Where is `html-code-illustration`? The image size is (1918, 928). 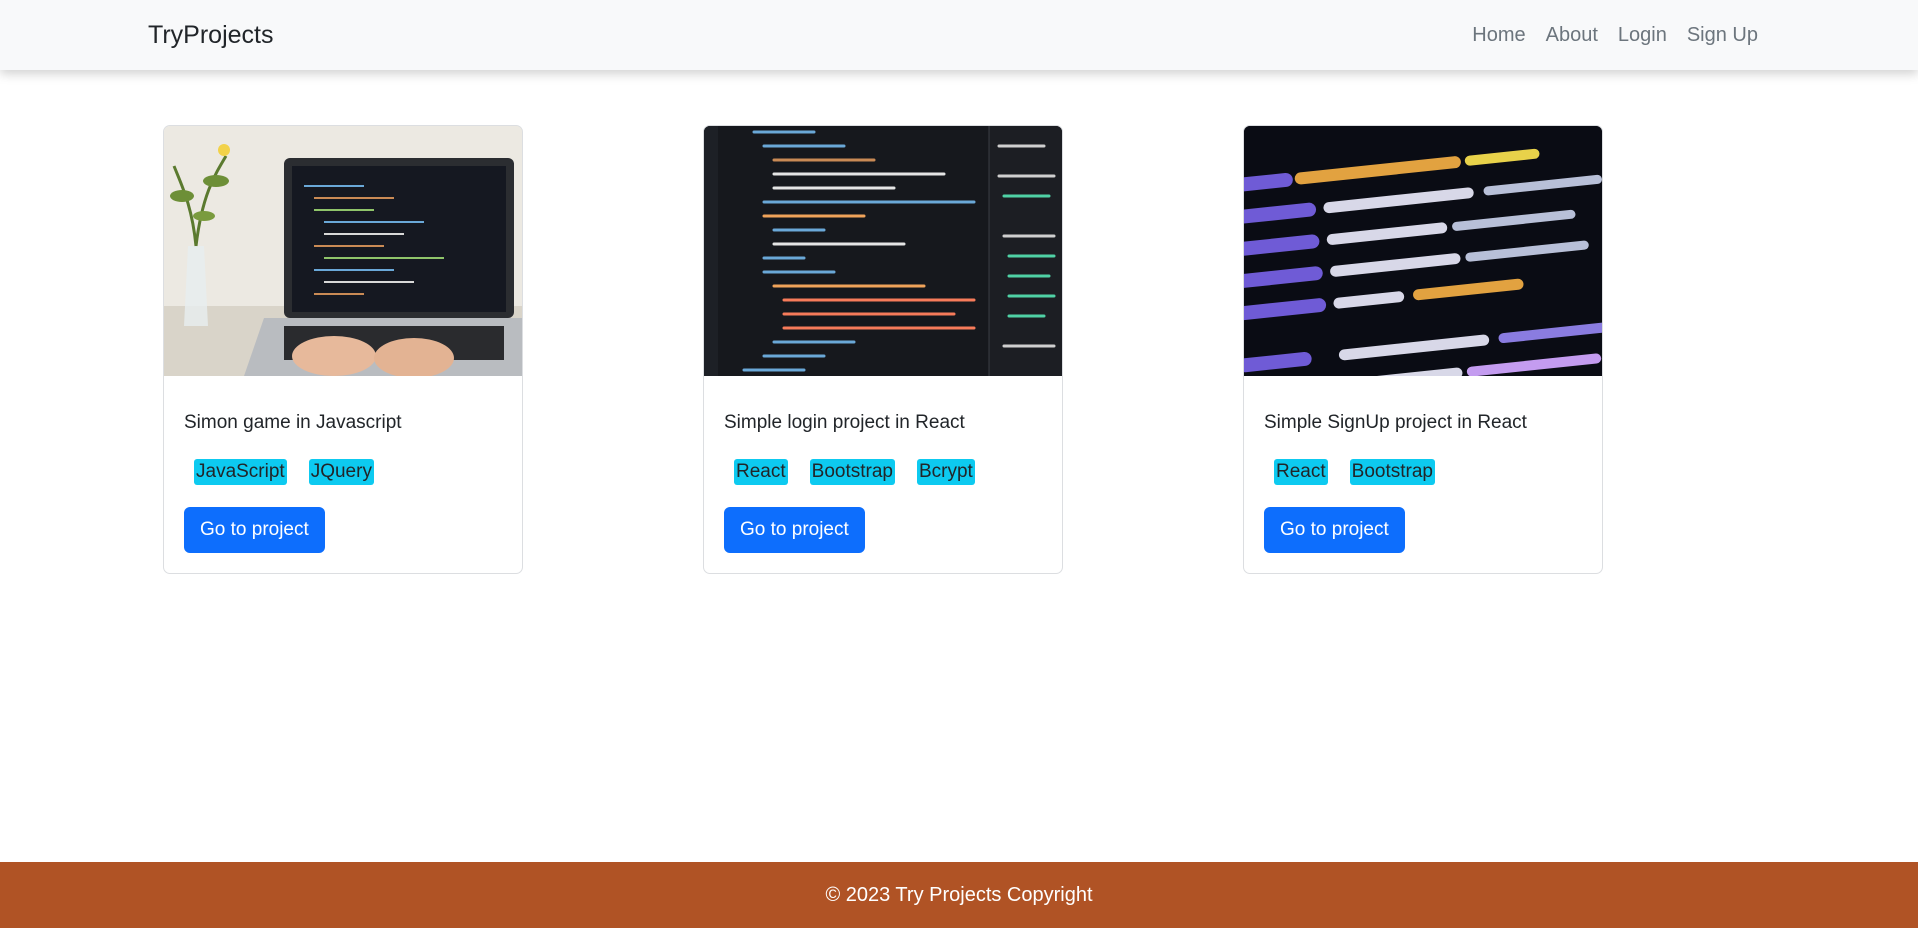
html-code-illustration is located at coordinates (883, 251).